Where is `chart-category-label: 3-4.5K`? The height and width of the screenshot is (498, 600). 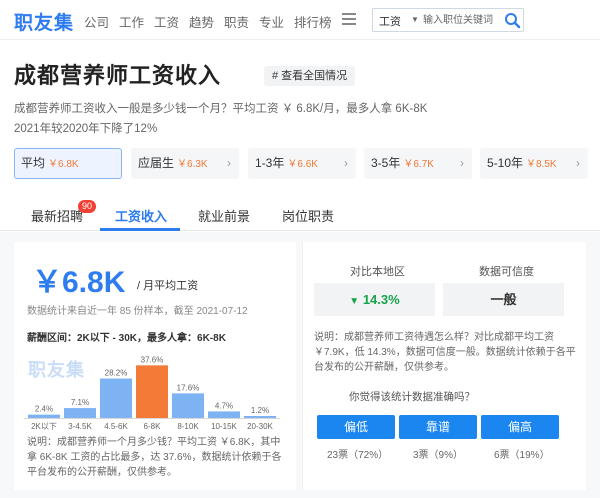
chart-category-label: 3-4.5K is located at coordinates (80, 426).